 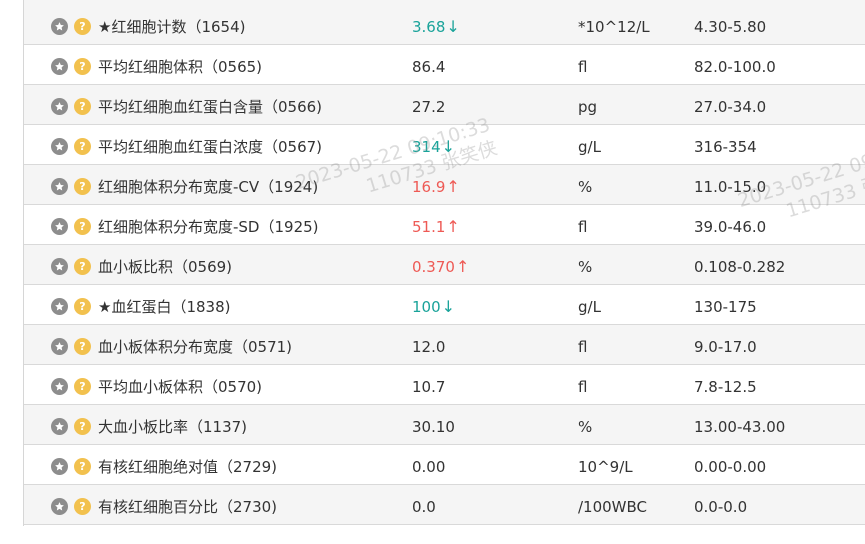 I want to click on reference-range: 13.00-43.00, so click(x=740, y=427).